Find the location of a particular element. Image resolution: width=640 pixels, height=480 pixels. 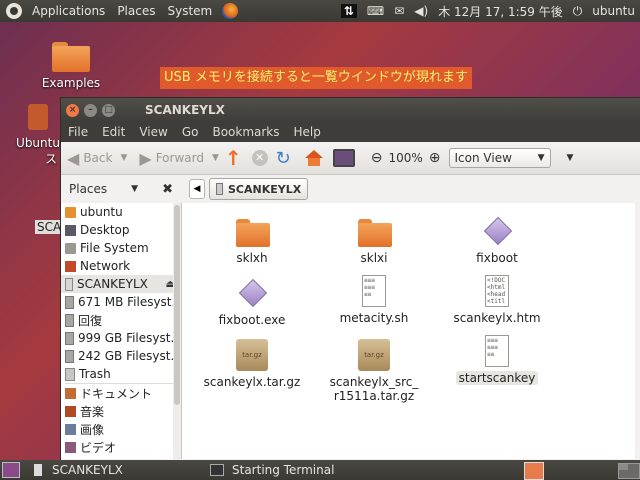

sidebar-scrollbar is located at coordinates (177, 331).